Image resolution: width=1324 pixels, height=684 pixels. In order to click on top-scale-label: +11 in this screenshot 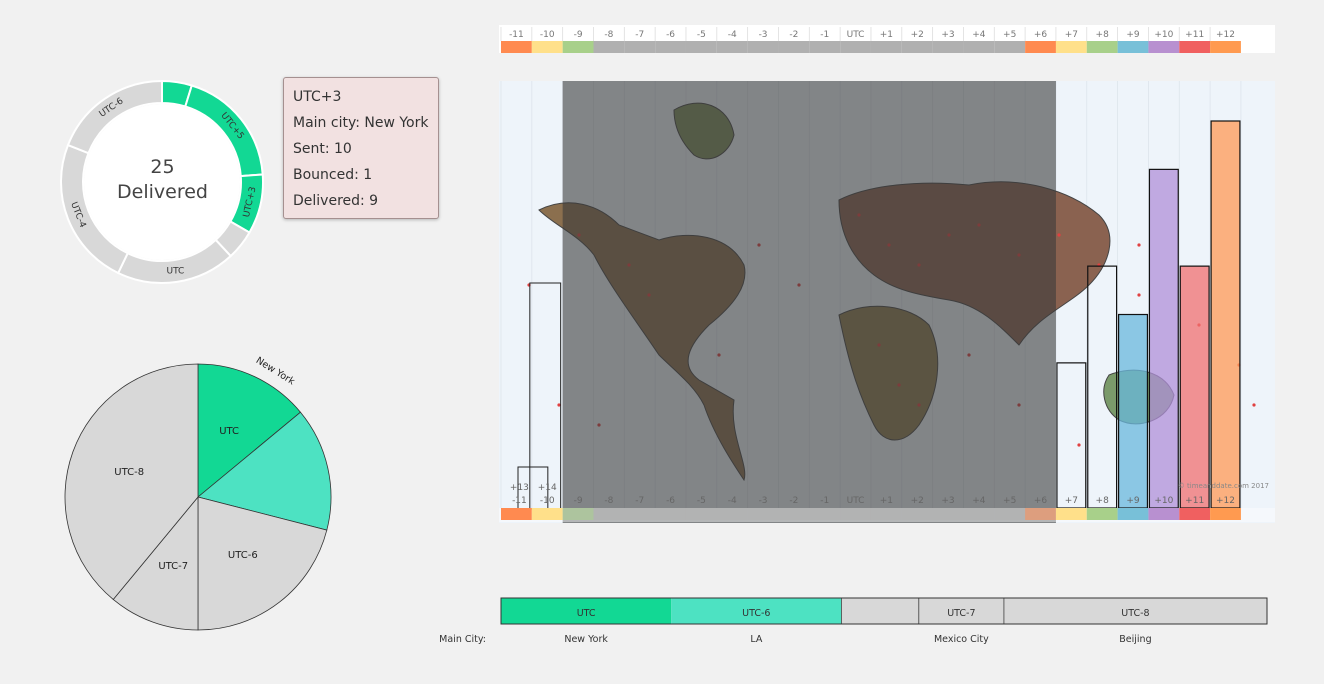, I will do `click(1194, 35)`.